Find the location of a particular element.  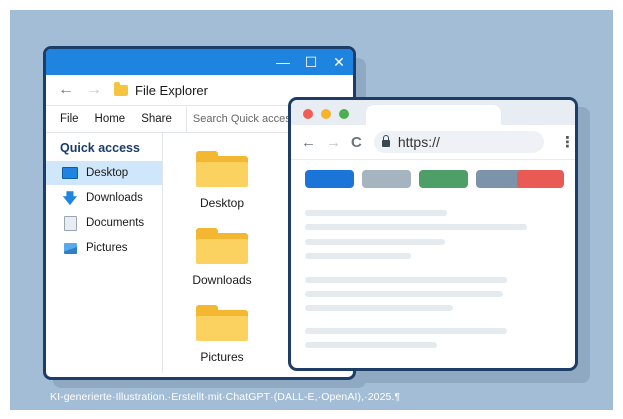

sidebar-item-desktop: Desktop is located at coordinates (104, 173).